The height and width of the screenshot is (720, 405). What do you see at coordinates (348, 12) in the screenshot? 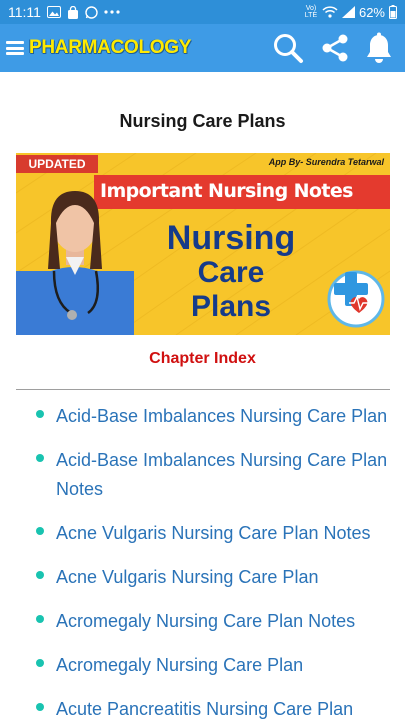
I see `signal-icon` at bounding box center [348, 12].